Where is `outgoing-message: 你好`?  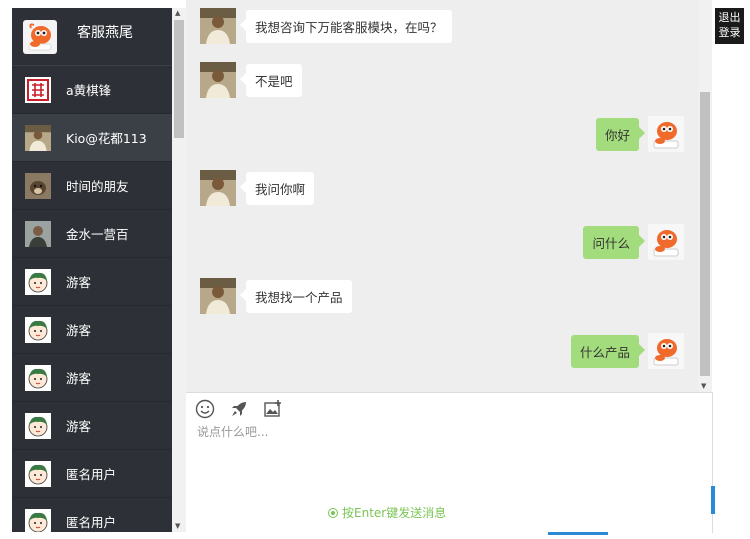
outgoing-message: 你好 is located at coordinates (639, 134).